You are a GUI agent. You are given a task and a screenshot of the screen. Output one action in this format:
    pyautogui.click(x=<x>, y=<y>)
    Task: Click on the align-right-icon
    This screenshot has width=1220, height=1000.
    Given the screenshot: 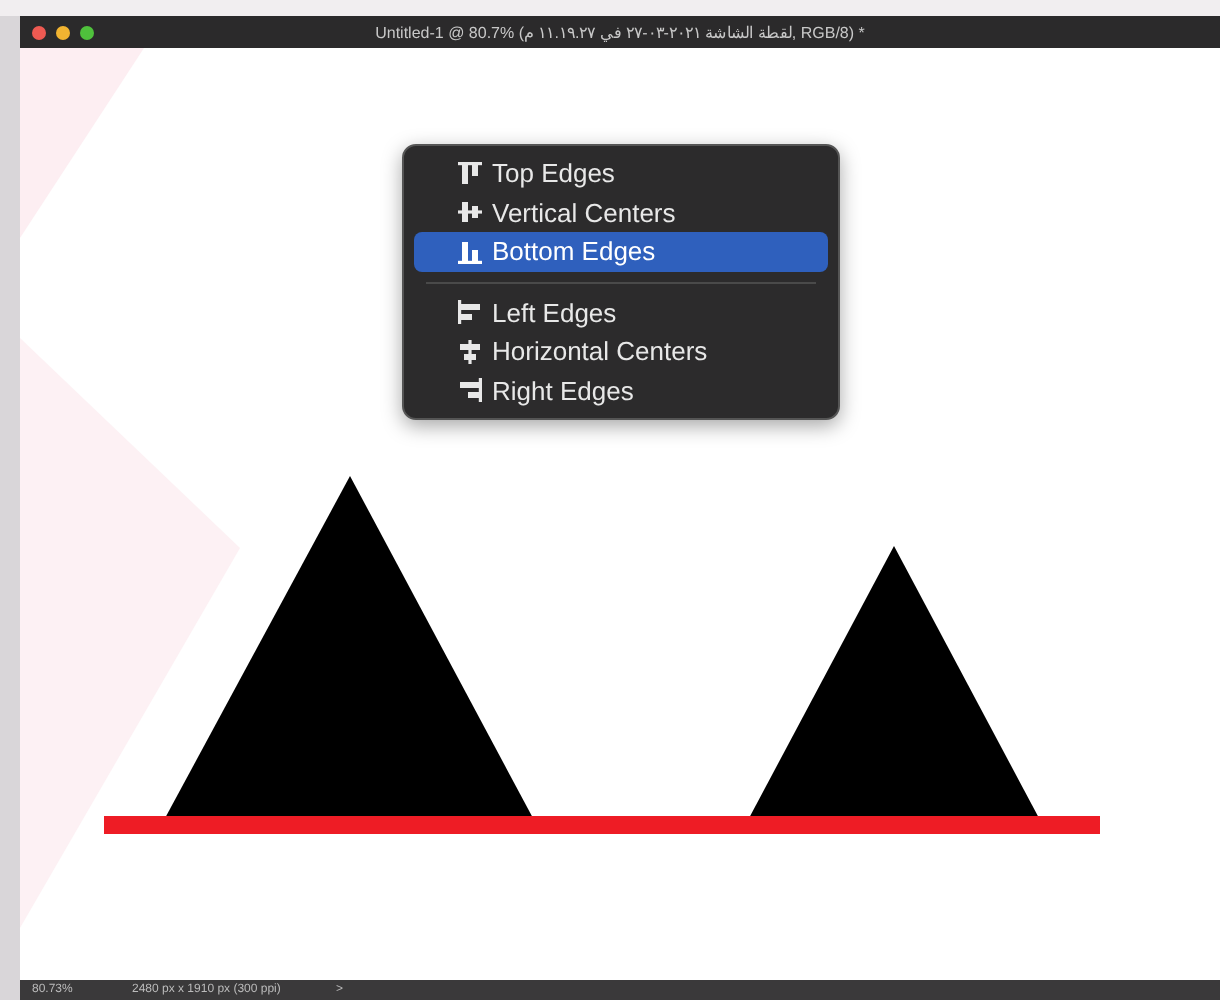 What is the action you would take?
    pyautogui.click(x=470, y=390)
    